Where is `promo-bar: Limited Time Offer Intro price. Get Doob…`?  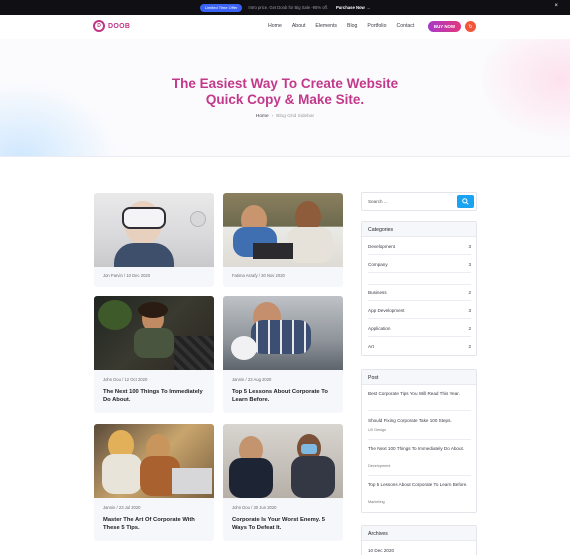
promo-bar: Limited Time Offer Intro price. Get Doob… is located at coordinates (285, 7).